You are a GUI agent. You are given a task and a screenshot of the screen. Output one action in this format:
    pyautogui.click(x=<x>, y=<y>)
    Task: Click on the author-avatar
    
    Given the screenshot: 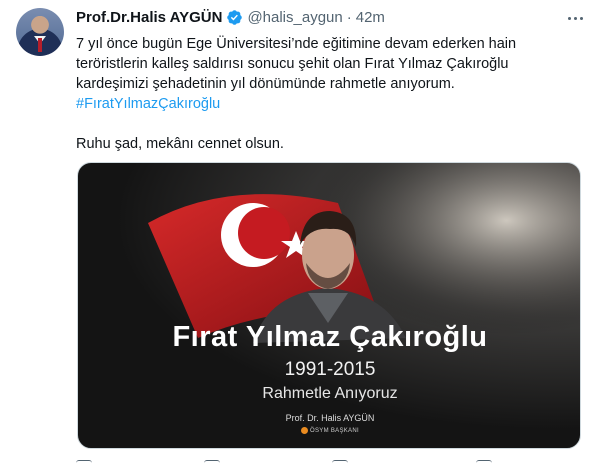 What is the action you would take?
    pyautogui.click(x=40, y=32)
    